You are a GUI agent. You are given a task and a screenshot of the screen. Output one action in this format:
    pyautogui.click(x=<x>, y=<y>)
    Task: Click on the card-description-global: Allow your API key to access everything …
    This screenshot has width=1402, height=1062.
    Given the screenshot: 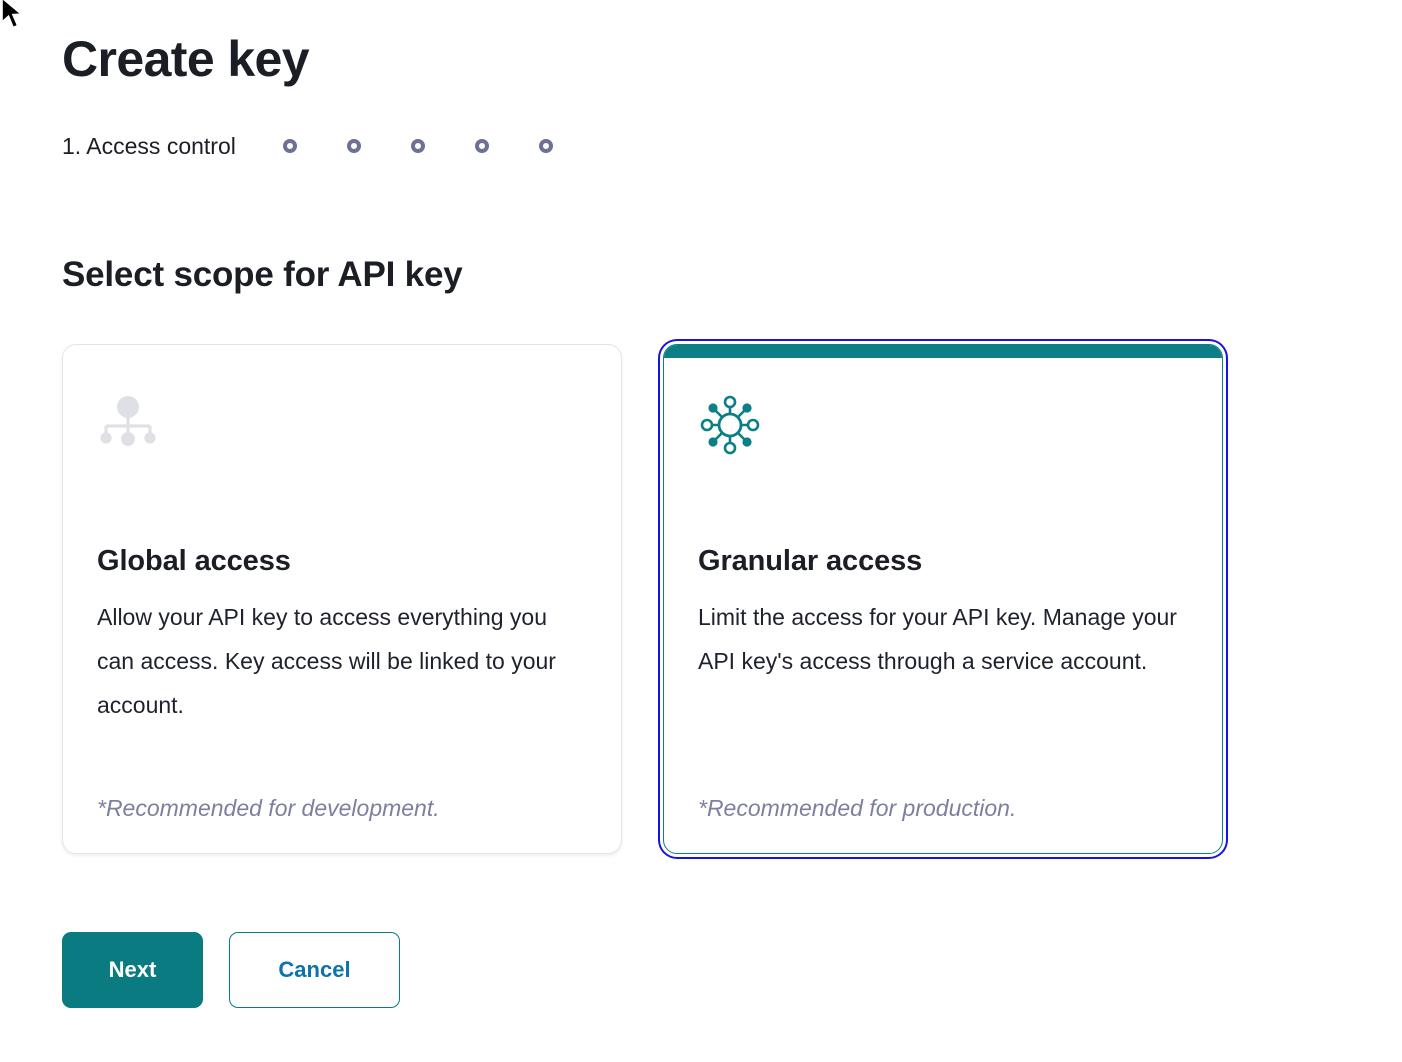 What is the action you would take?
    pyautogui.click(x=326, y=661)
    